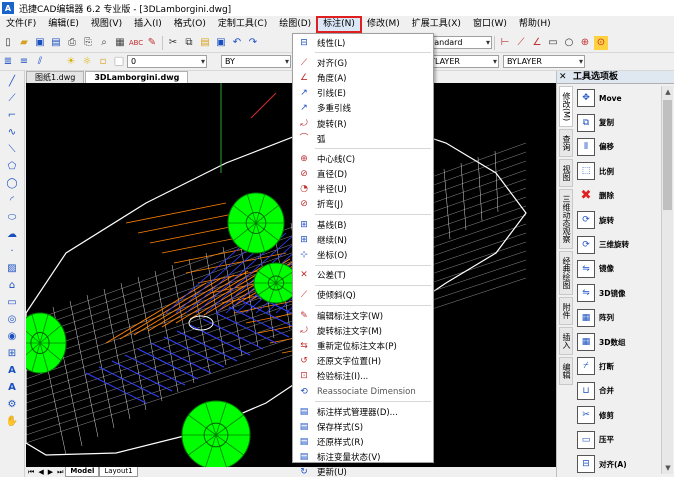 The height and width of the screenshot is (477, 674). What do you see at coordinates (12, 285) in the screenshot?
I see `region-tool-icon: ⌂` at bounding box center [12, 285].